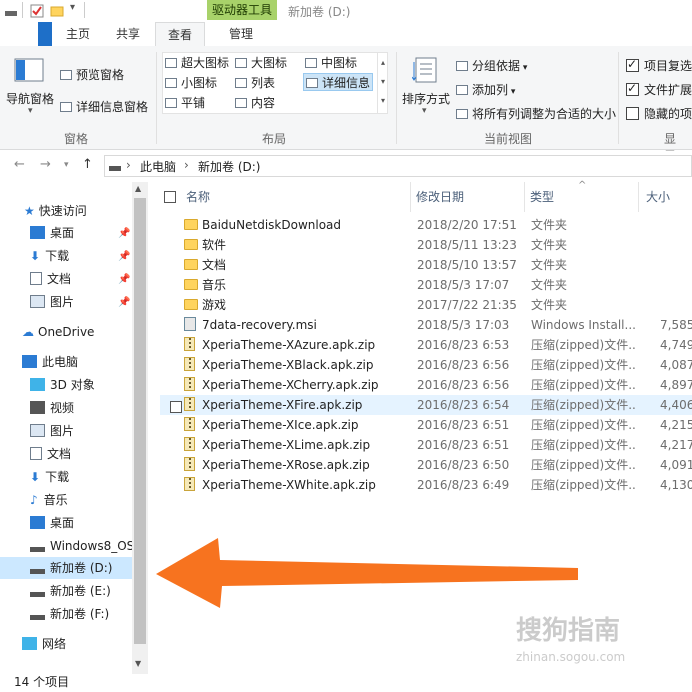 Image resolution: width=692 pixels, height=692 pixels. What do you see at coordinates (463, 325) in the screenshot?
I see `file-date: 2018/5/3 17:03` at bounding box center [463, 325].